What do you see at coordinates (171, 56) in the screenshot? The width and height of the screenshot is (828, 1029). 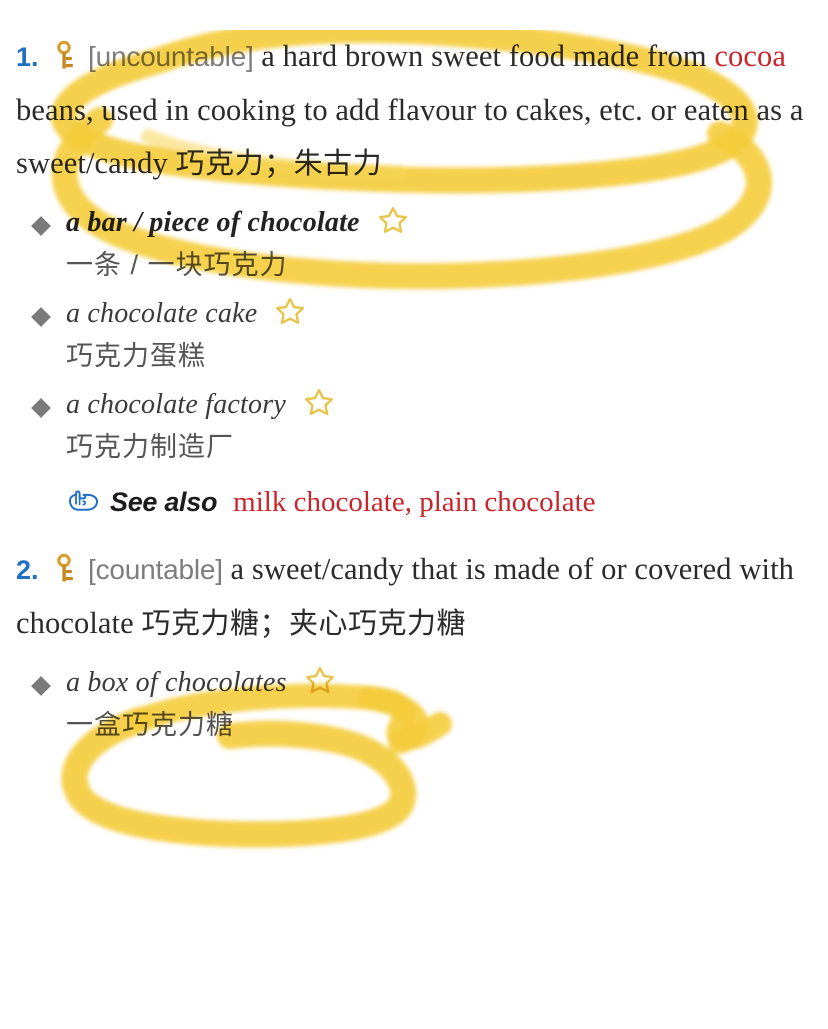 I see `grammar-label-1: [uncountable]` at bounding box center [171, 56].